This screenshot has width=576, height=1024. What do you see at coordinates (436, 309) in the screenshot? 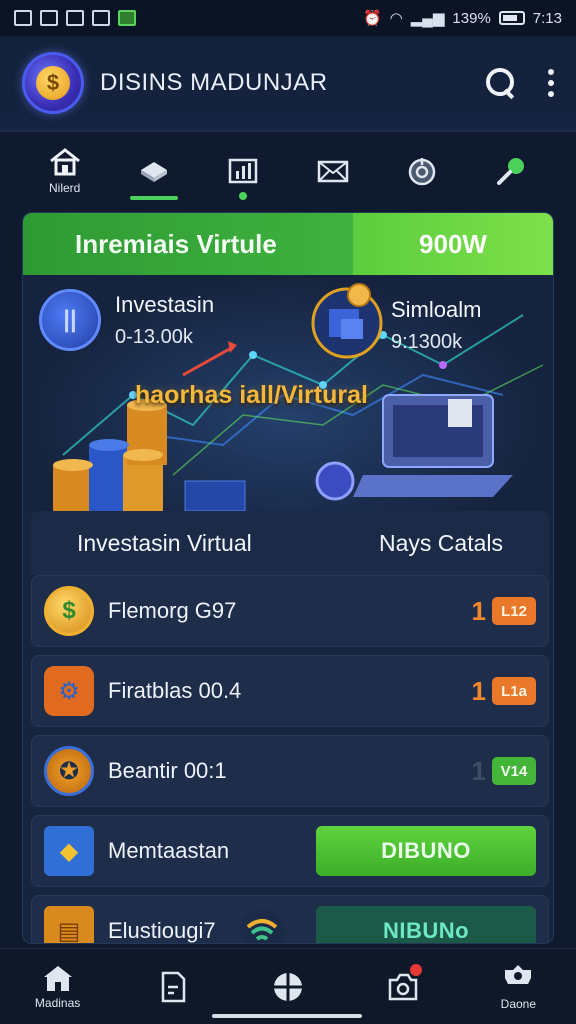
I see `simulation-name: Simloalm` at bounding box center [436, 309].